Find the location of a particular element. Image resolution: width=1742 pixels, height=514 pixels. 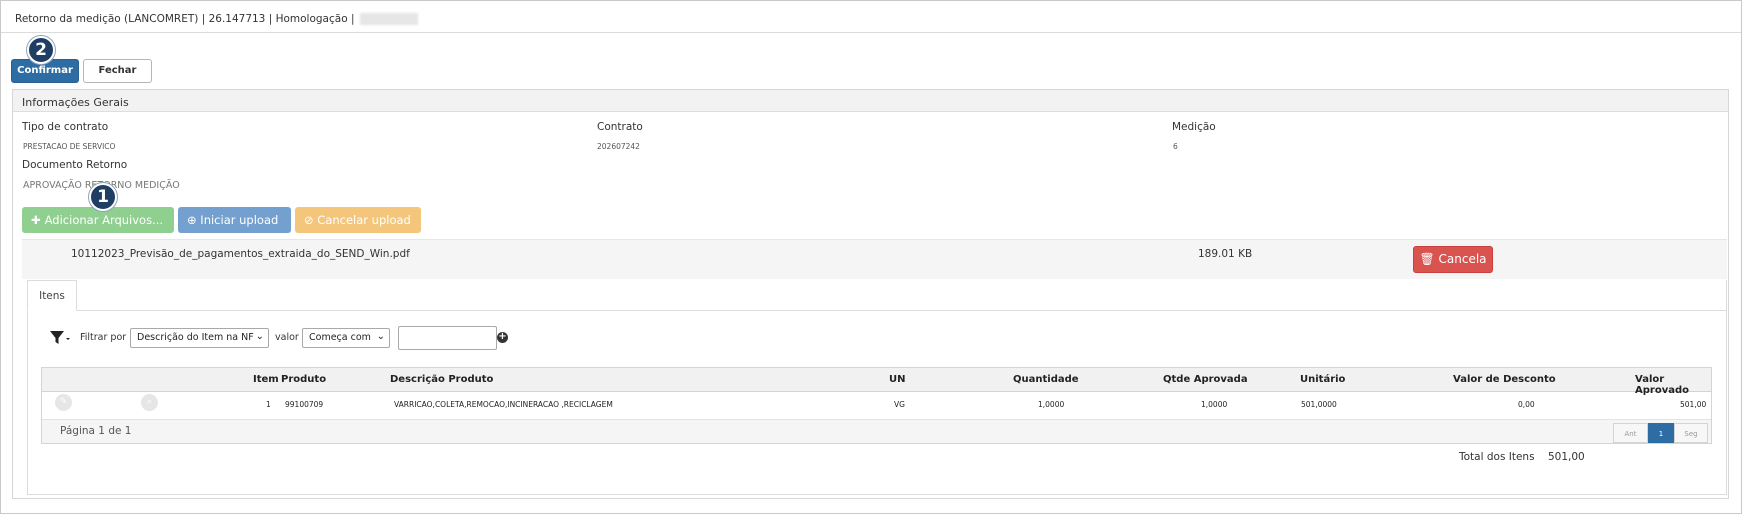

contract-value: 202607242 is located at coordinates (618, 146).